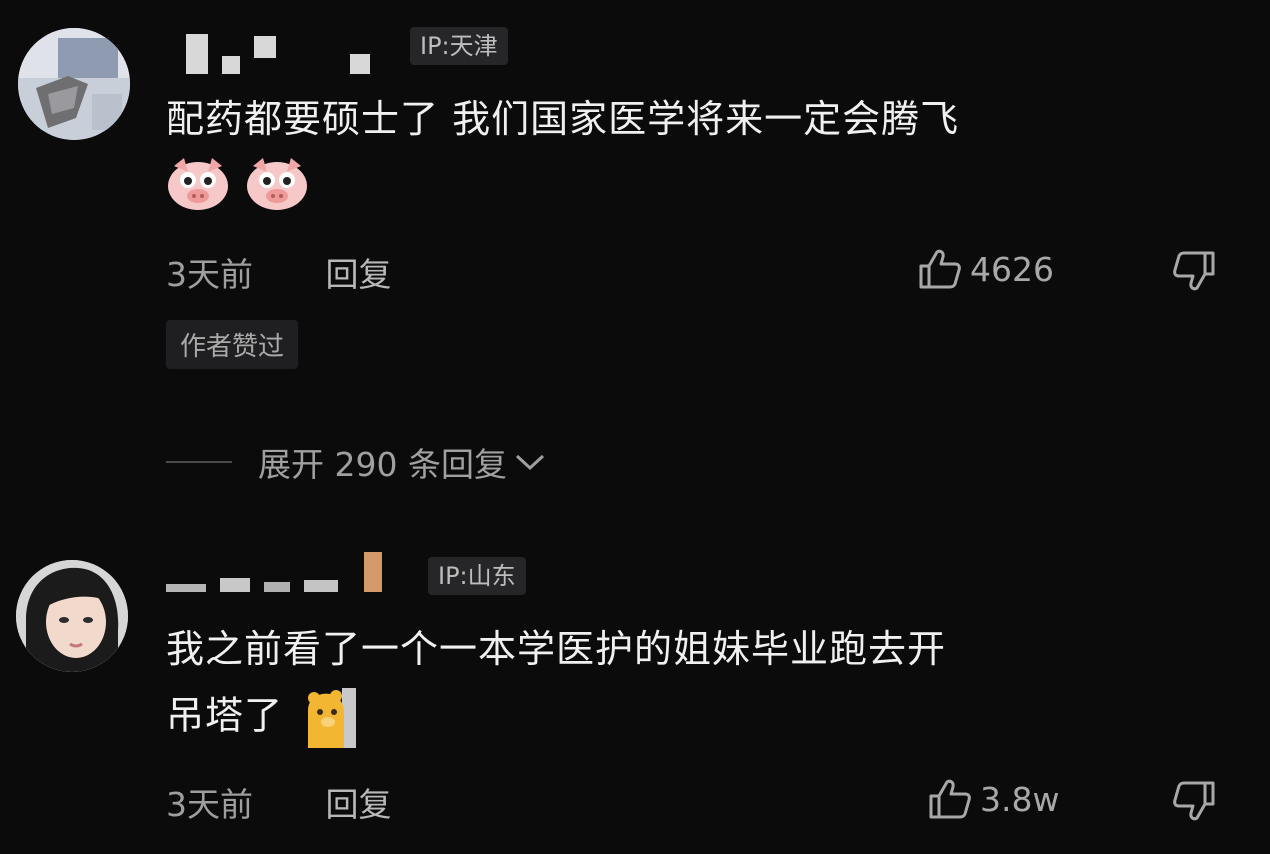 The width and height of the screenshot is (1270, 854). Describe the element at coordinates (556, 649) in the screenshot. I see `comment-text: 我之前看了一个一本学医护的姐妹毕业跑去开` at that location.